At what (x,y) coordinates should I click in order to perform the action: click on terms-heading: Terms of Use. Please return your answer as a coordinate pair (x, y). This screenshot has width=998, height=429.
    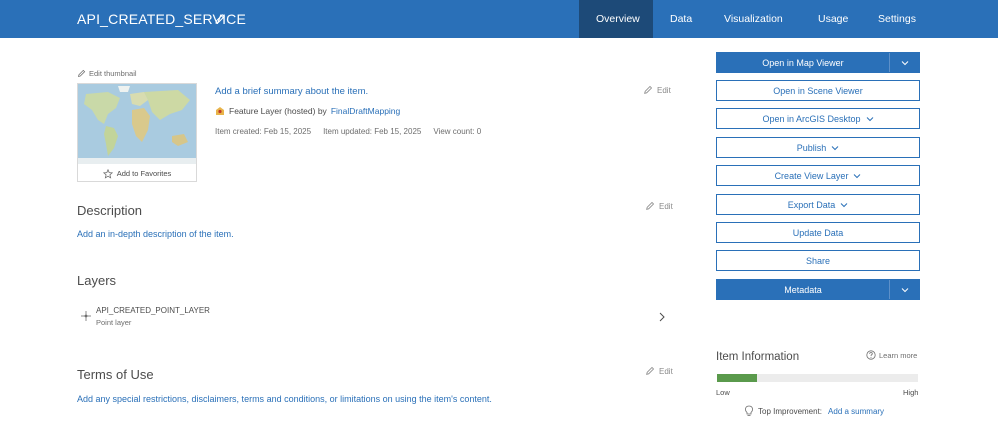
    Looking at the image, I should click on (115, 374).